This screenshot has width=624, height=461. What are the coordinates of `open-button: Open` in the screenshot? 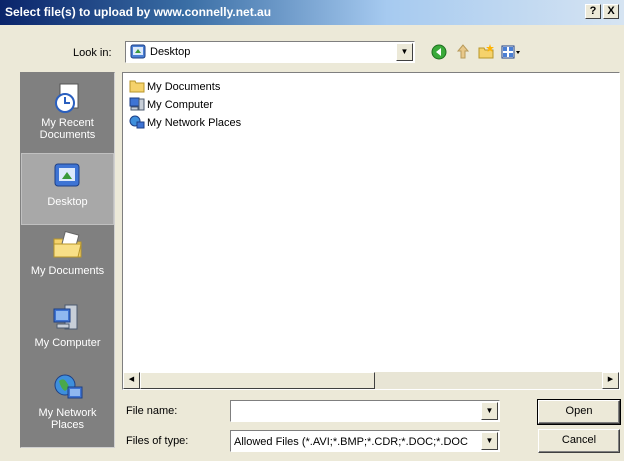 It's located at (579, 412).